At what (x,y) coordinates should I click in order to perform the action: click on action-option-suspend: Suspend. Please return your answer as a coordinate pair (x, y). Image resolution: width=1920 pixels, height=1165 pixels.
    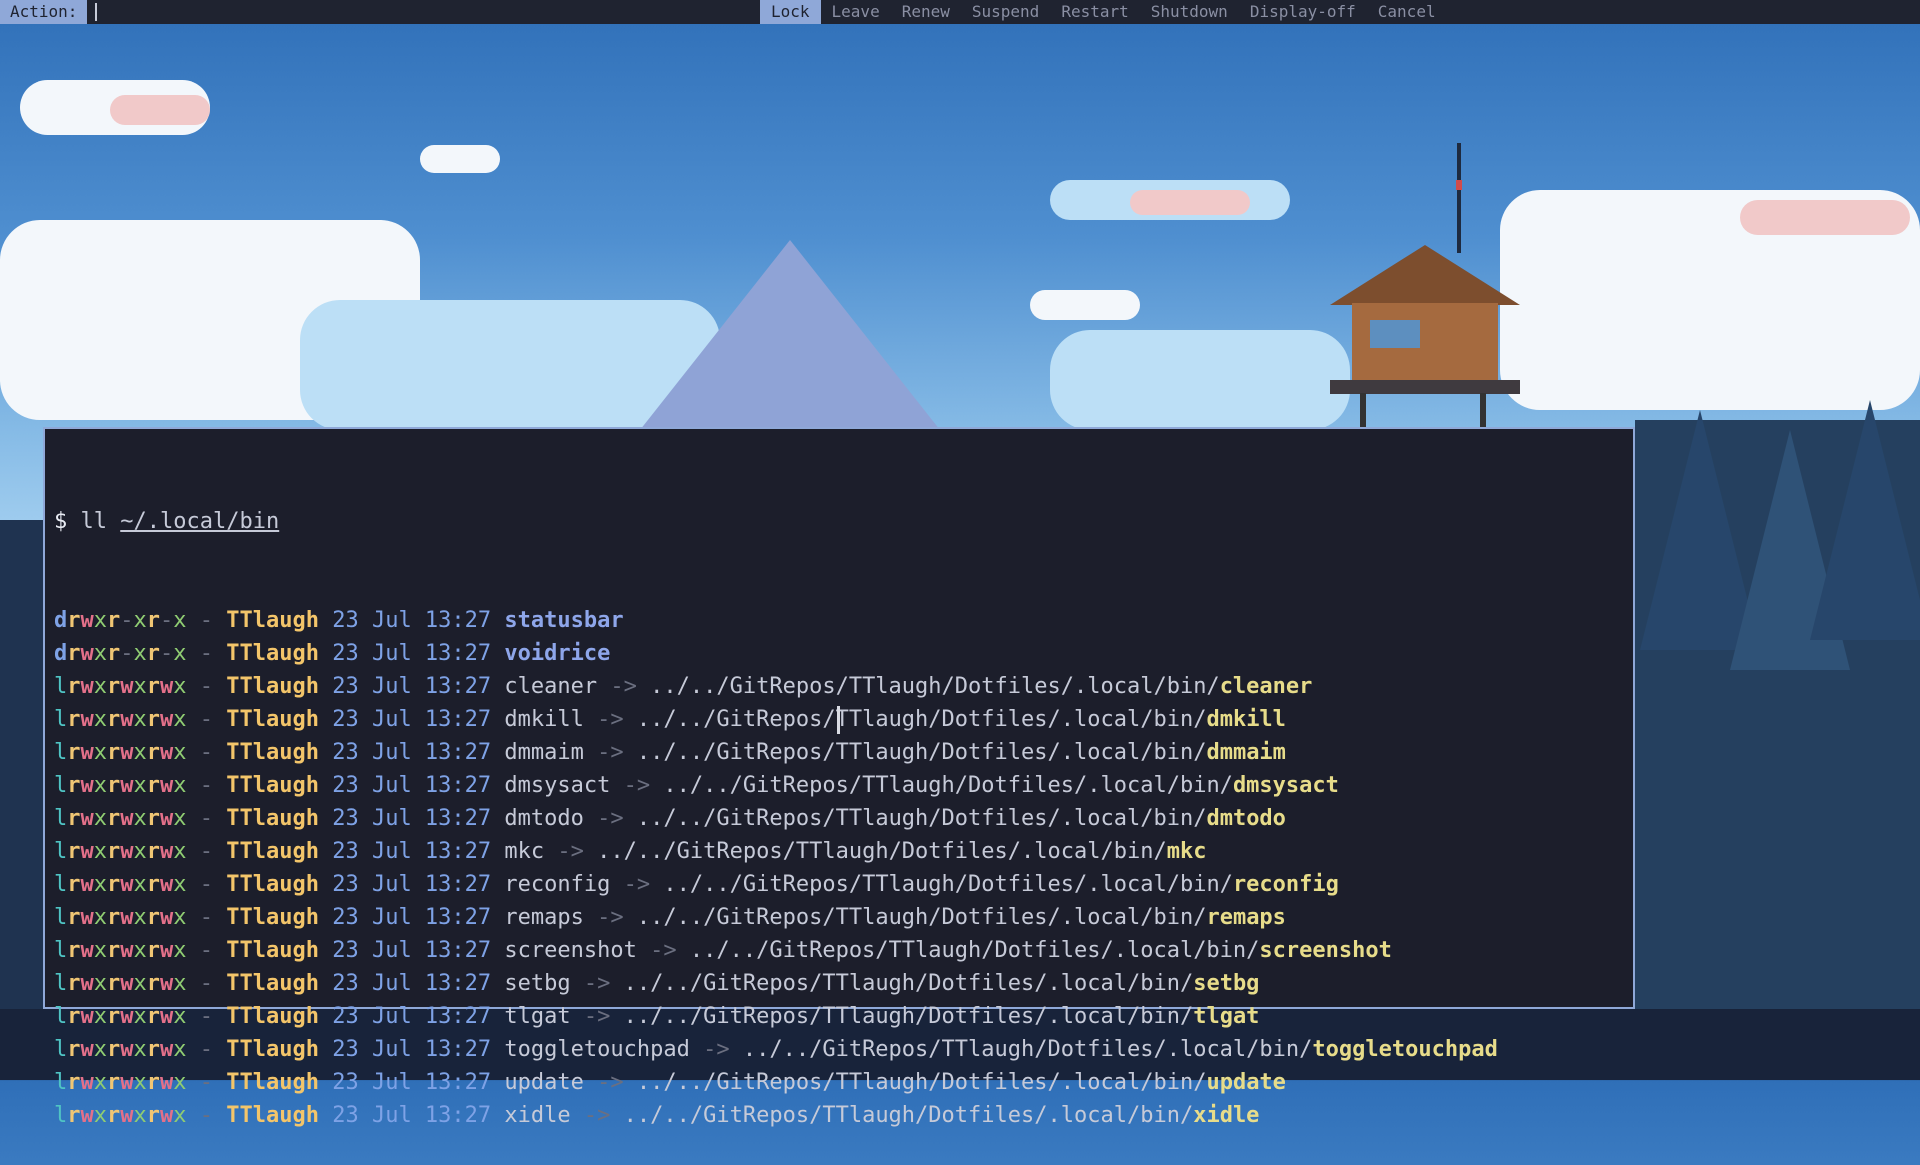
    Looking at the image, I should click on (1005, 12).